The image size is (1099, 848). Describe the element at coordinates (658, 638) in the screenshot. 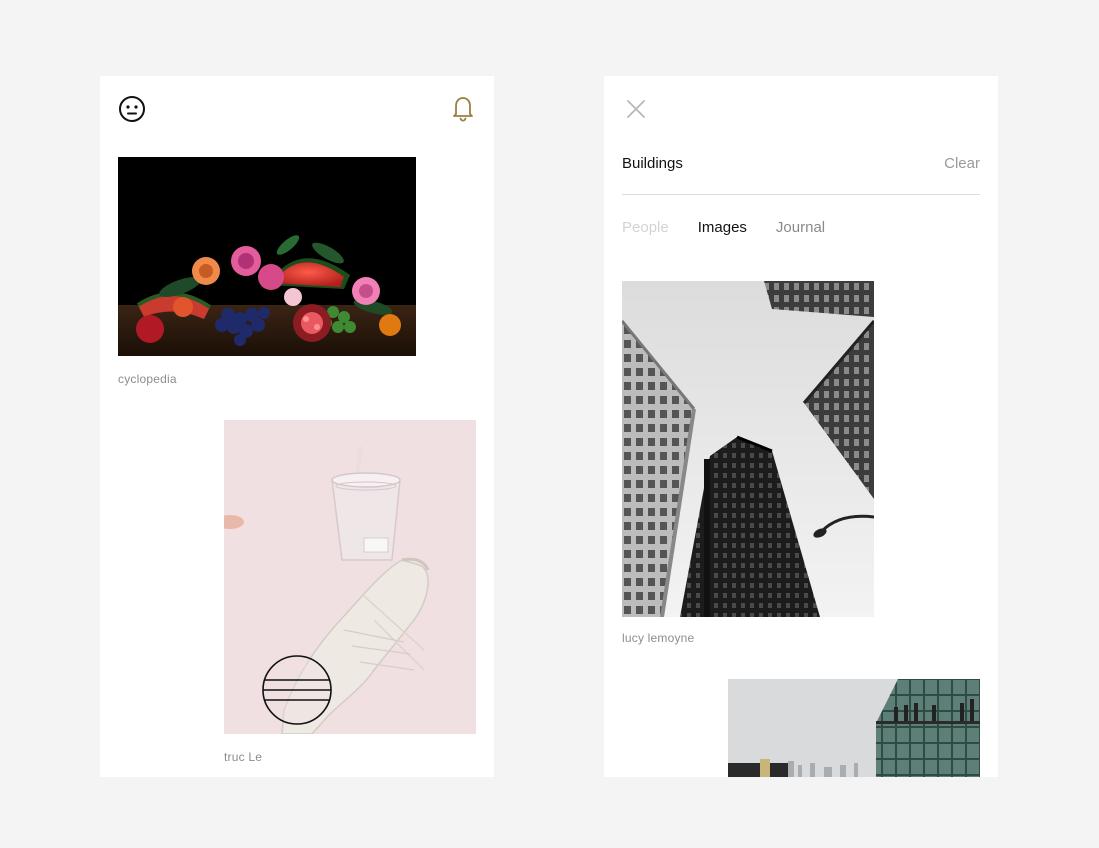

I see `result-author: lucy lemoyne` at that location.